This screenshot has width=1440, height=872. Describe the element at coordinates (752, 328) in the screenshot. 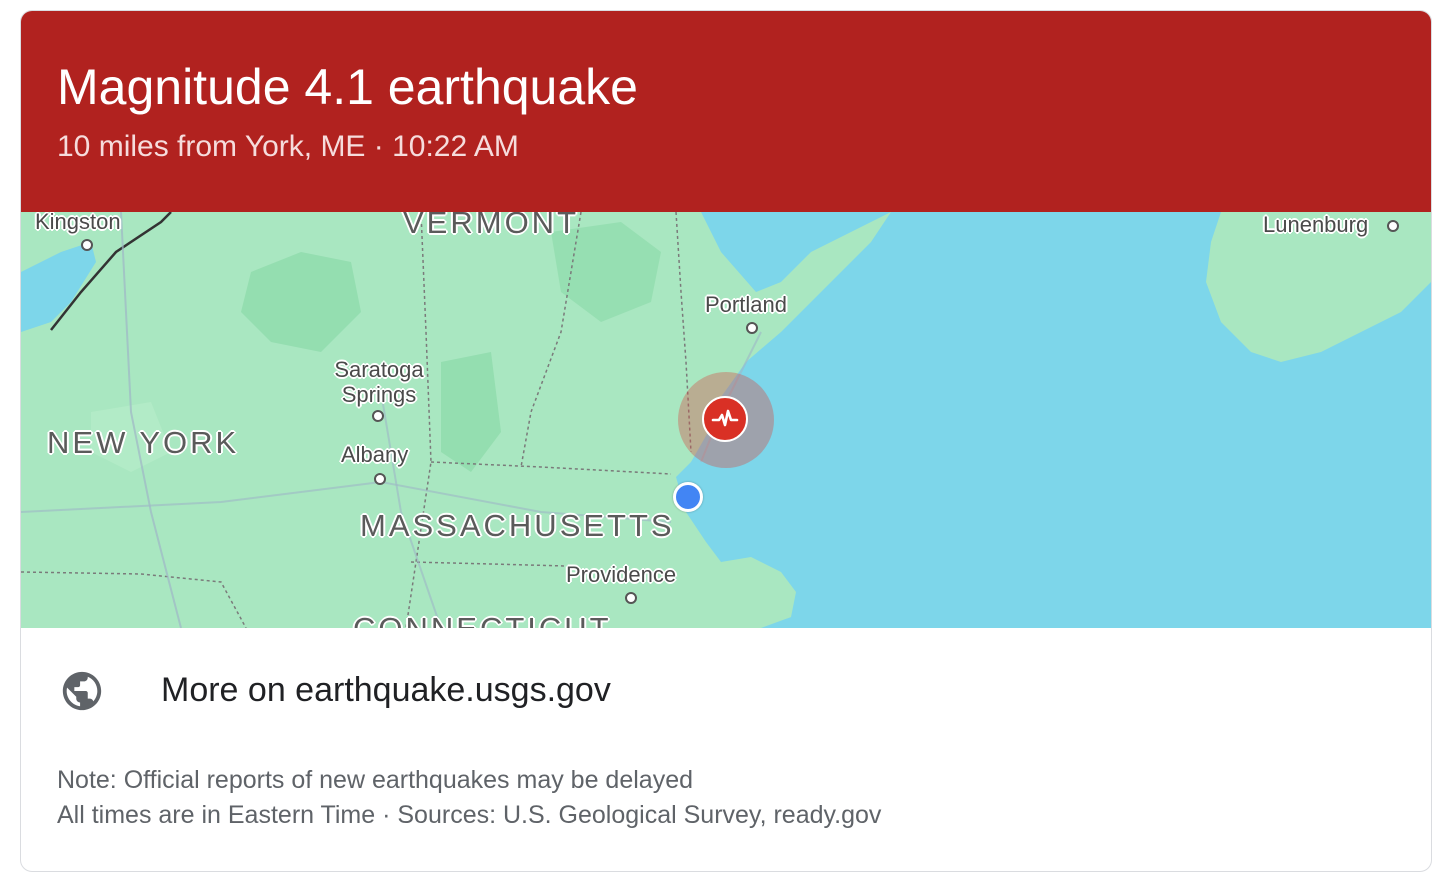

I see `city-dot-portland` at that location.